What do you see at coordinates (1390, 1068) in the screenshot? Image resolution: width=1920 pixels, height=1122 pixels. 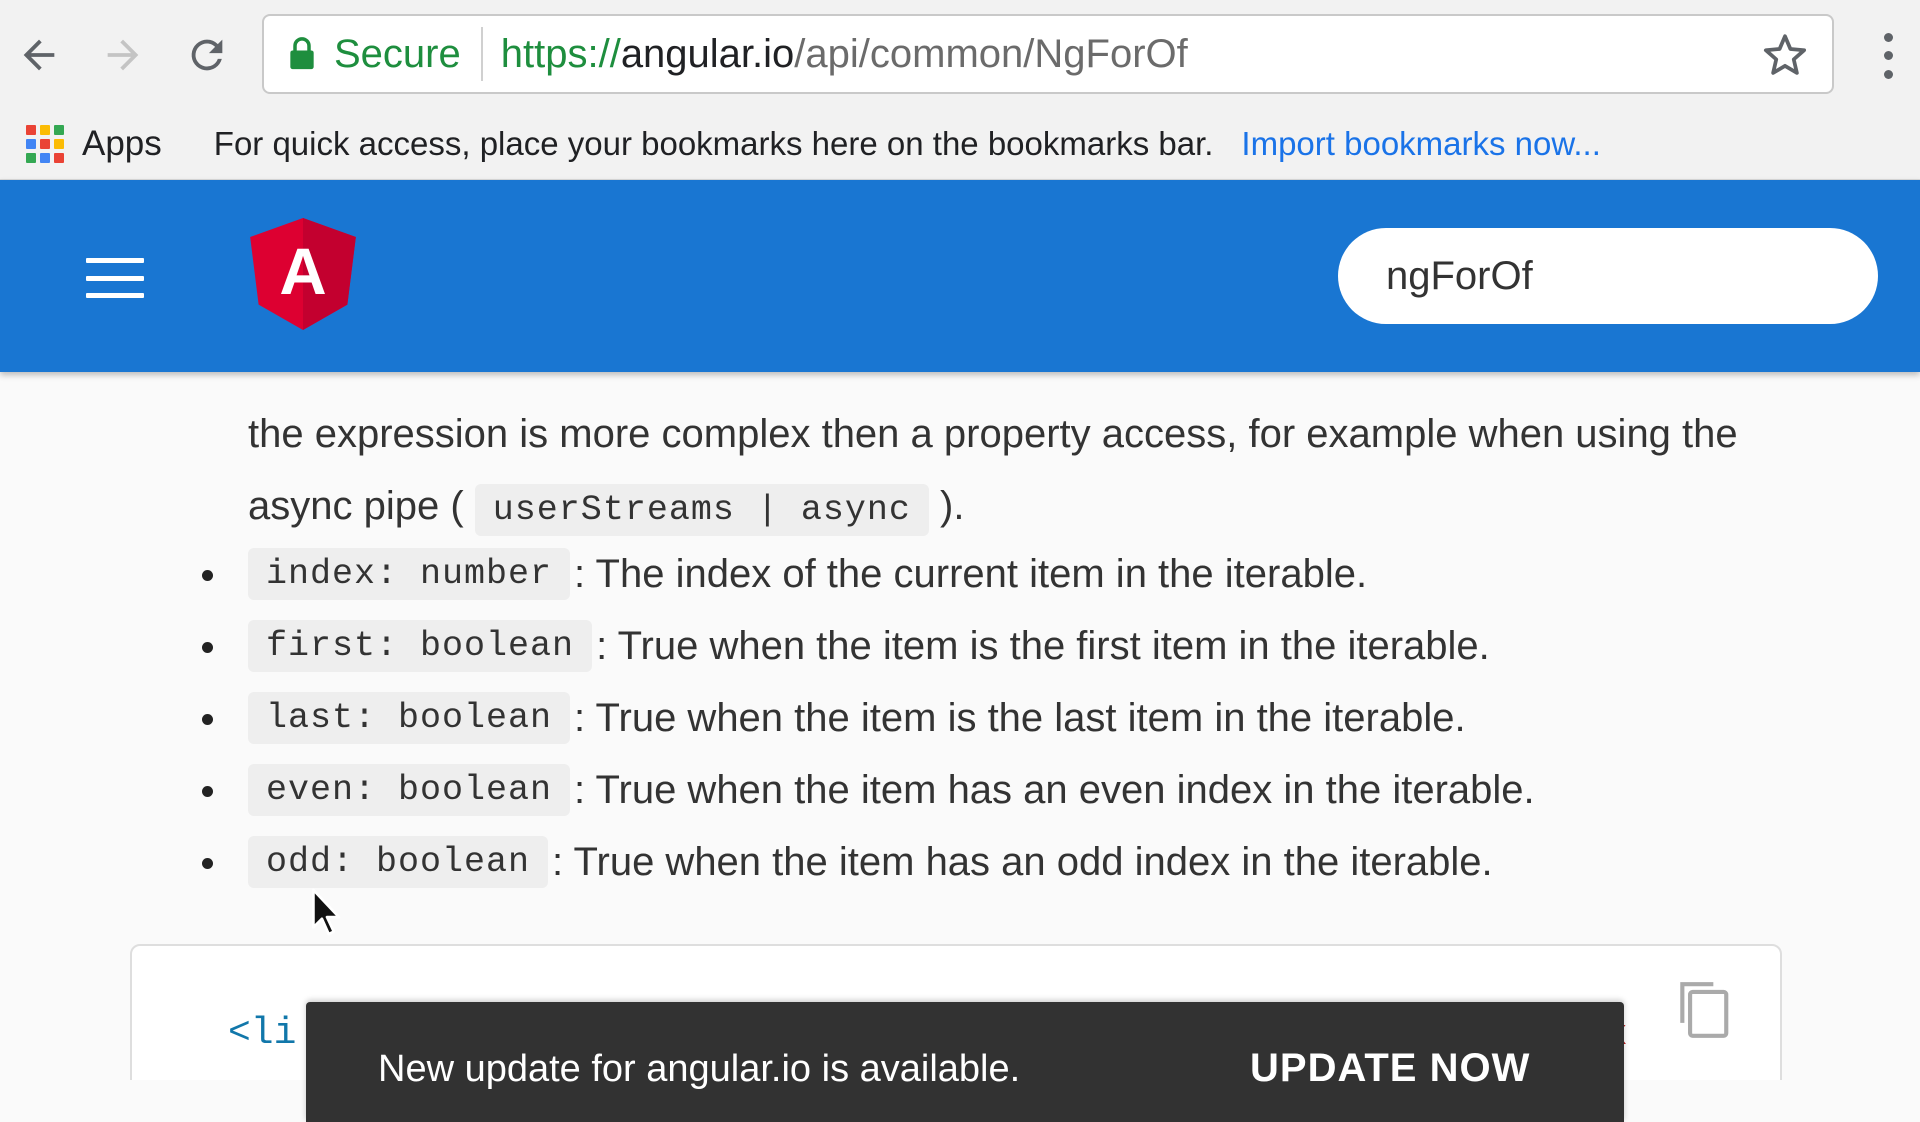 I see `update-now-button: UPDATE NOW` at bounding box center [1390, 1068].